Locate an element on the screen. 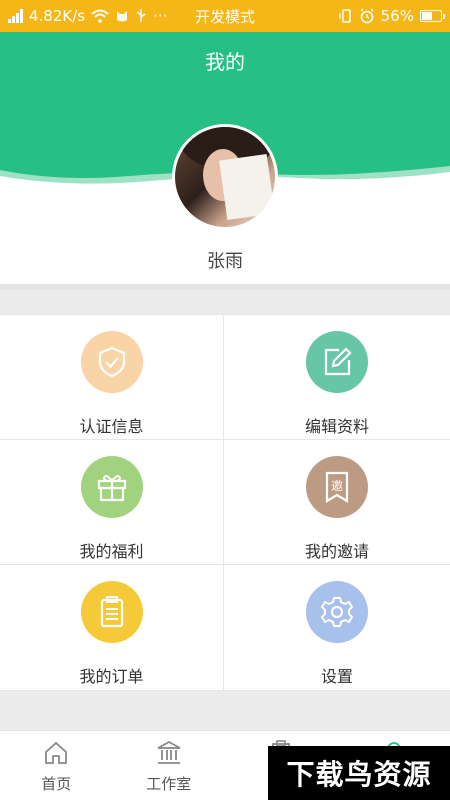  invite-icon: 邀 is located at coordinates (337, 487).